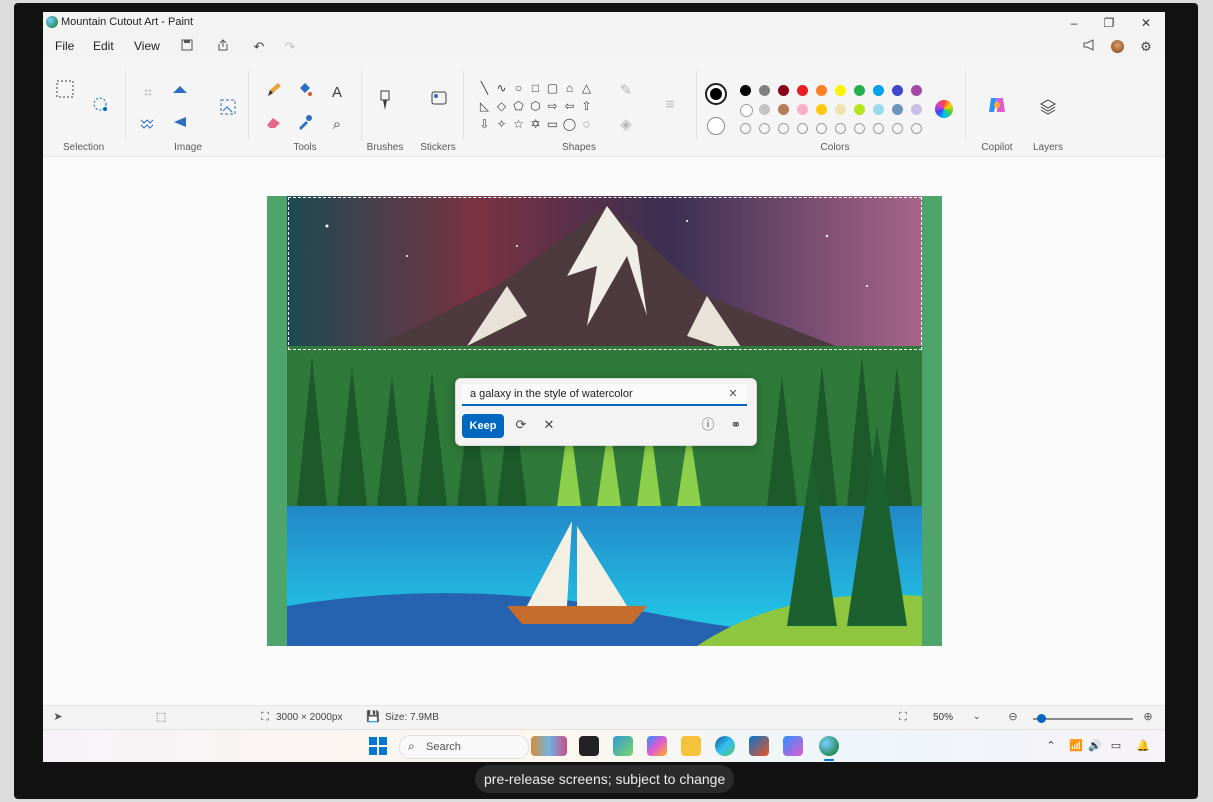  I want to click on outline-icon: ✎, so click(626, 91).